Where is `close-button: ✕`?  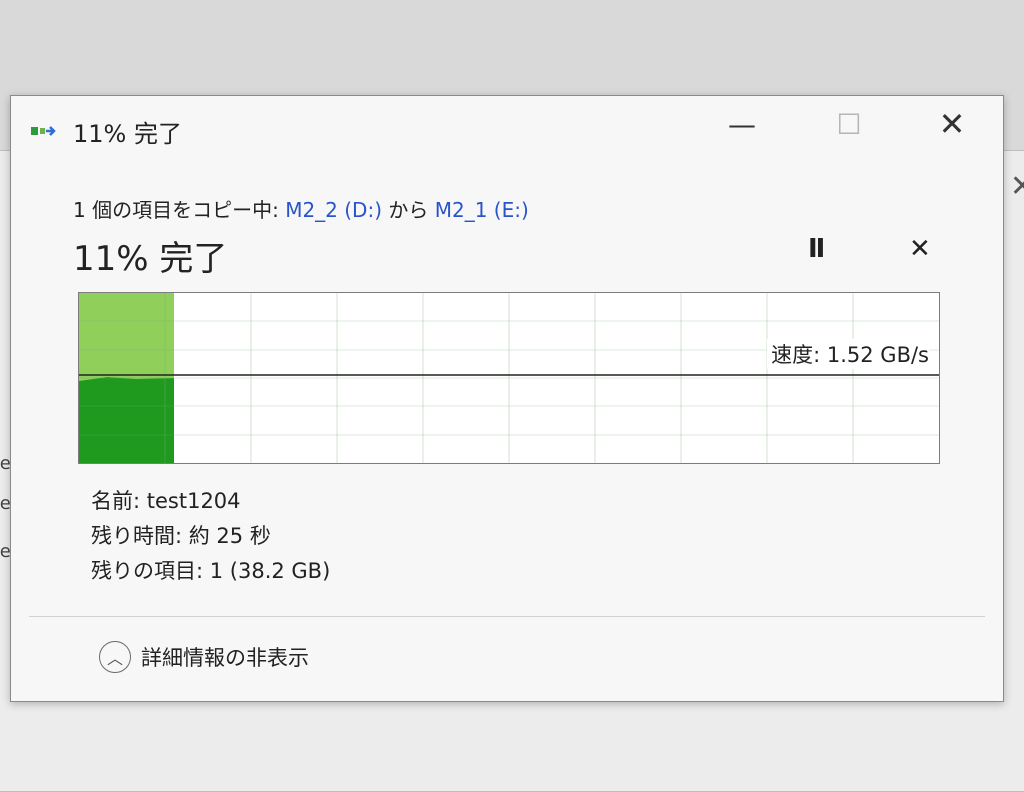 close-button: ✕ is located at coordinates (952, 124).